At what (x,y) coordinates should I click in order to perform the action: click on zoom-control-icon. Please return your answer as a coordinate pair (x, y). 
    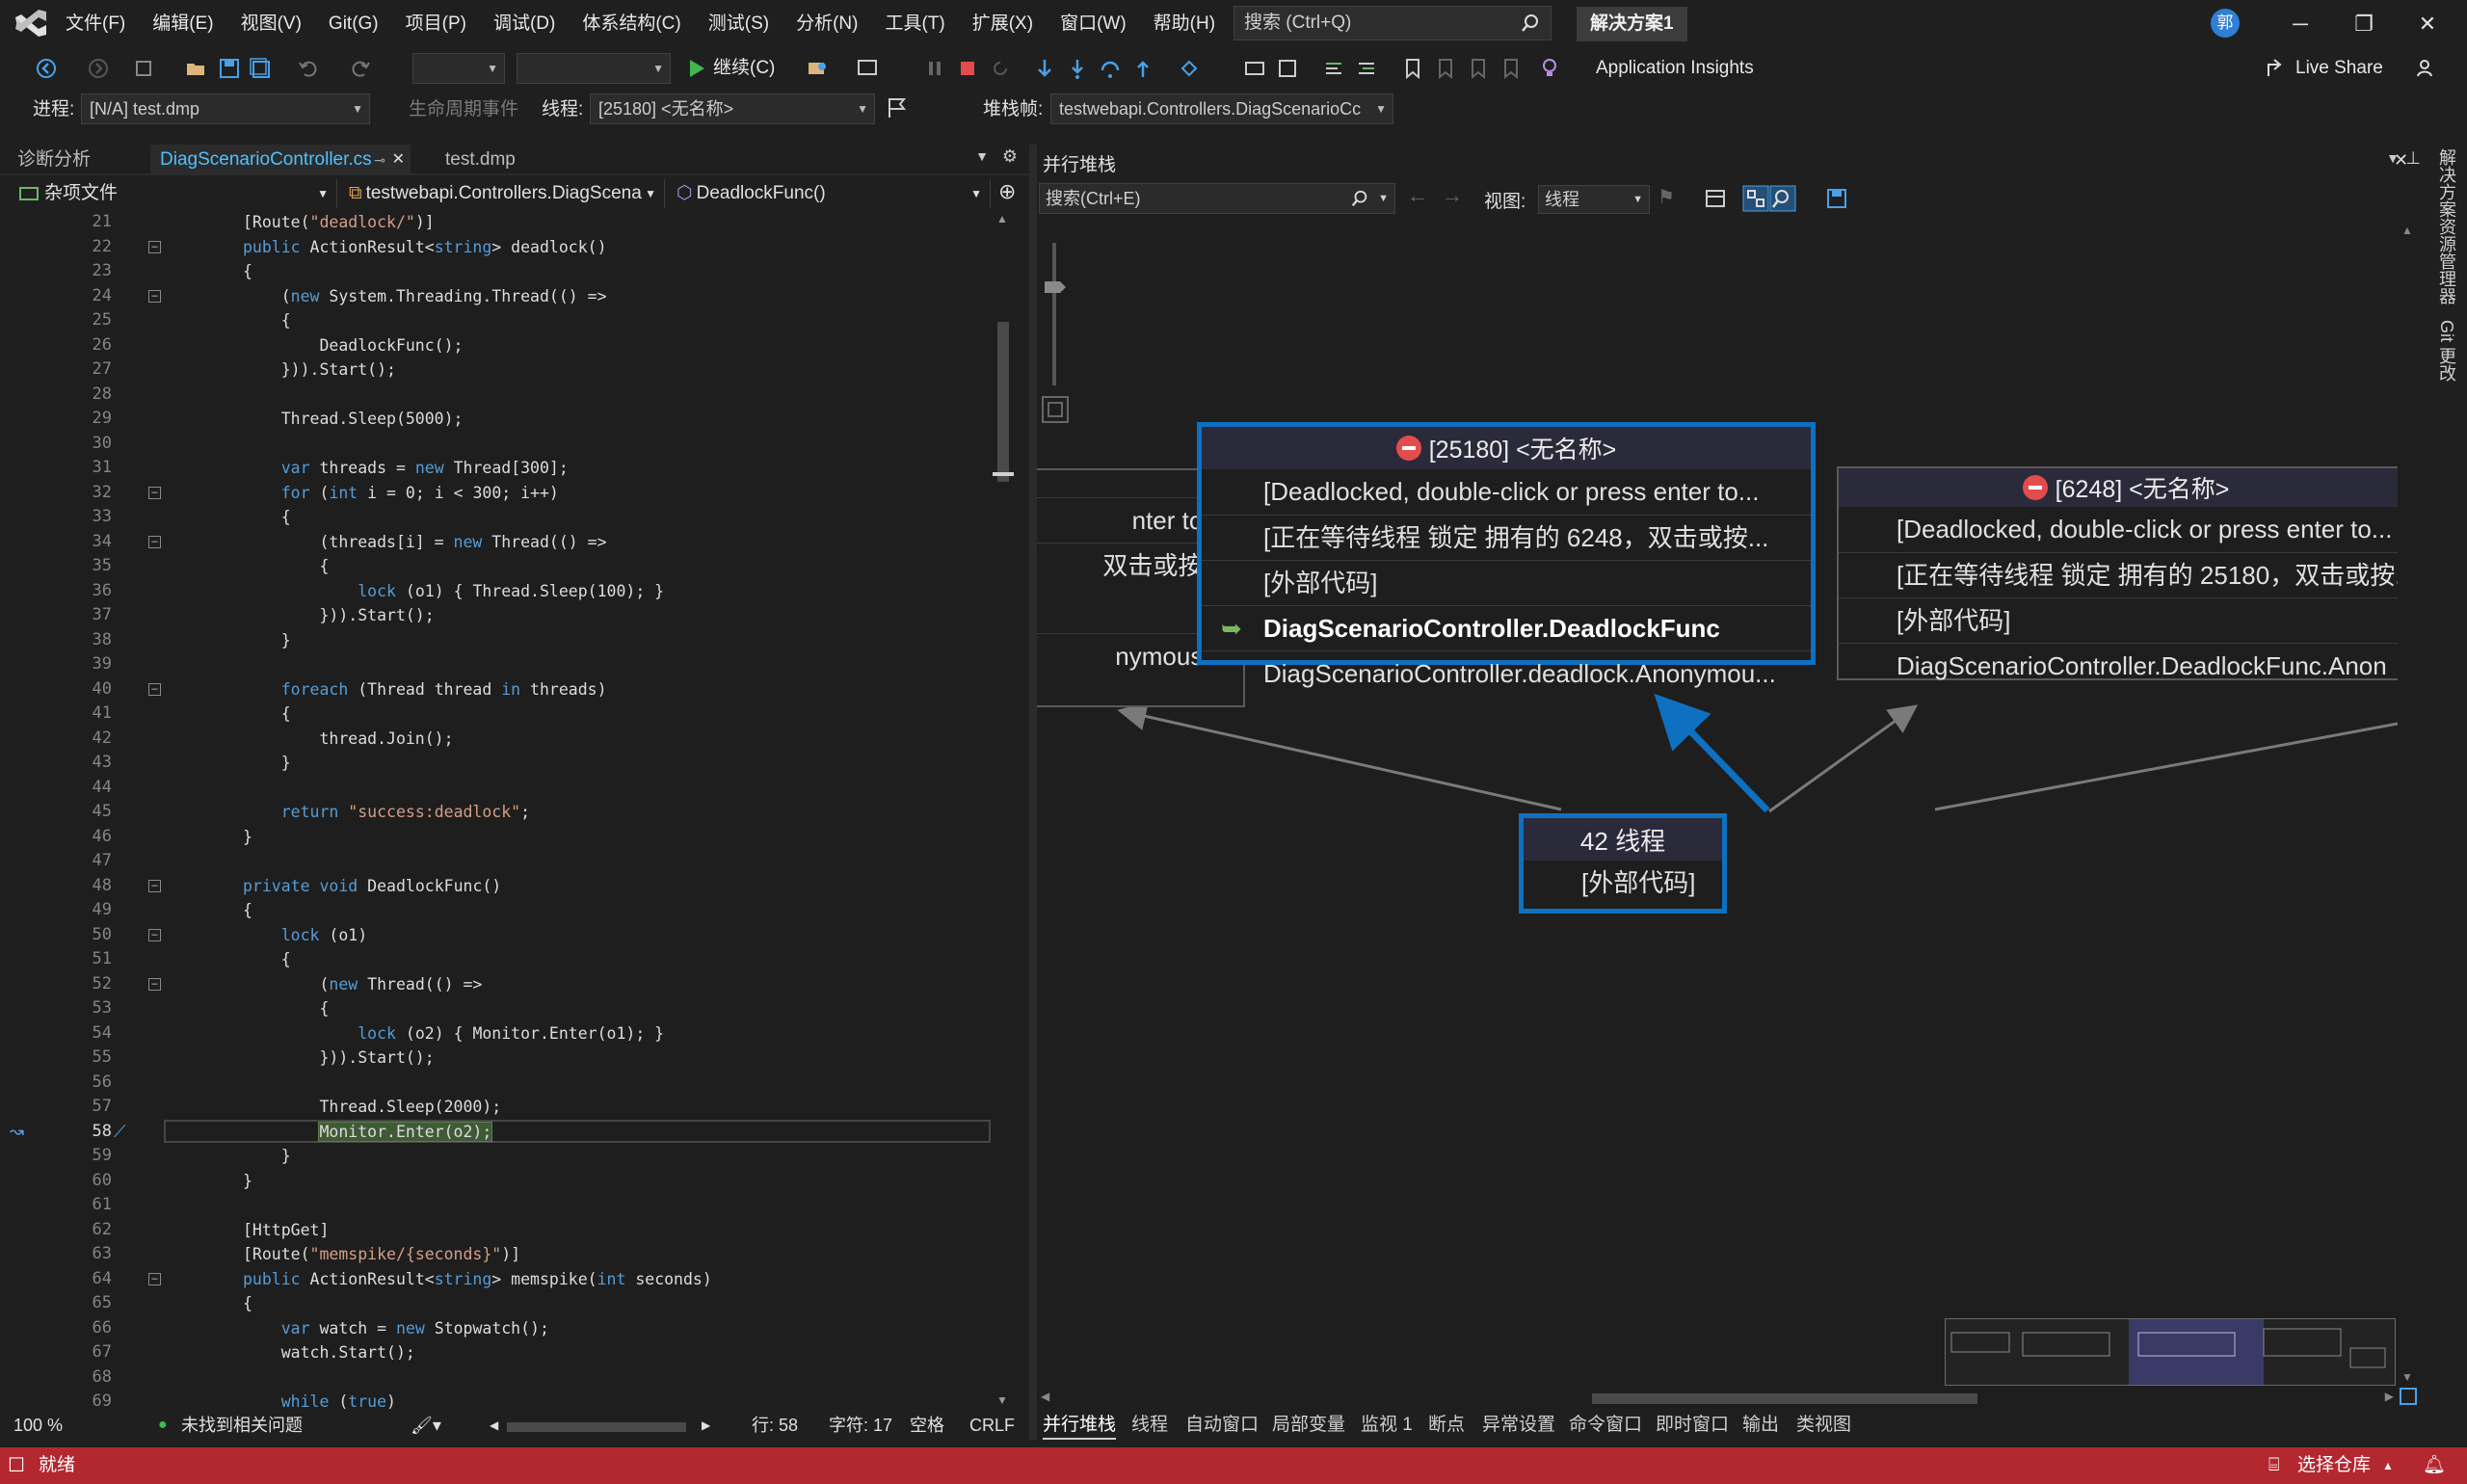
    Looking at the image, I should click on (1782, 198).